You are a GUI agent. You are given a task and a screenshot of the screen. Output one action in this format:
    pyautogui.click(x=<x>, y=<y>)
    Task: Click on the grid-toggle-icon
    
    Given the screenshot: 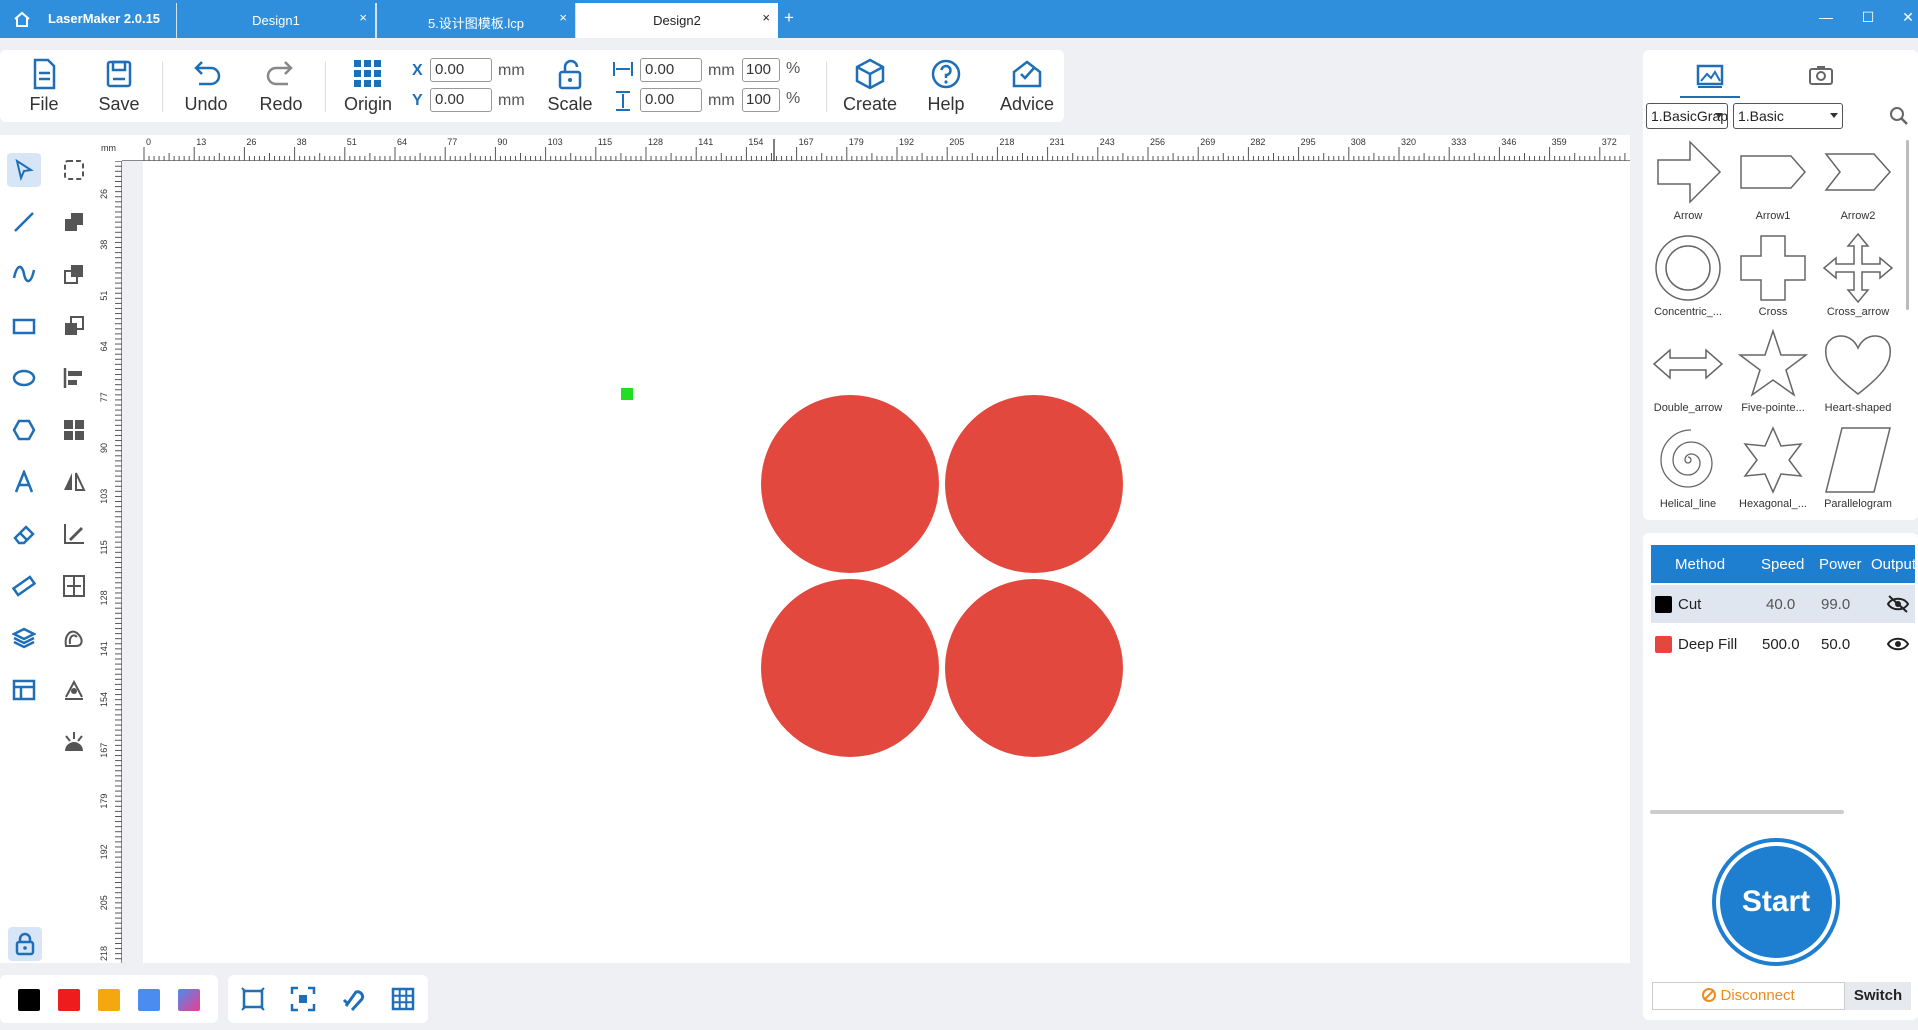 What is the action you would take?
    pyautogui.click(x=403, y=999)
    